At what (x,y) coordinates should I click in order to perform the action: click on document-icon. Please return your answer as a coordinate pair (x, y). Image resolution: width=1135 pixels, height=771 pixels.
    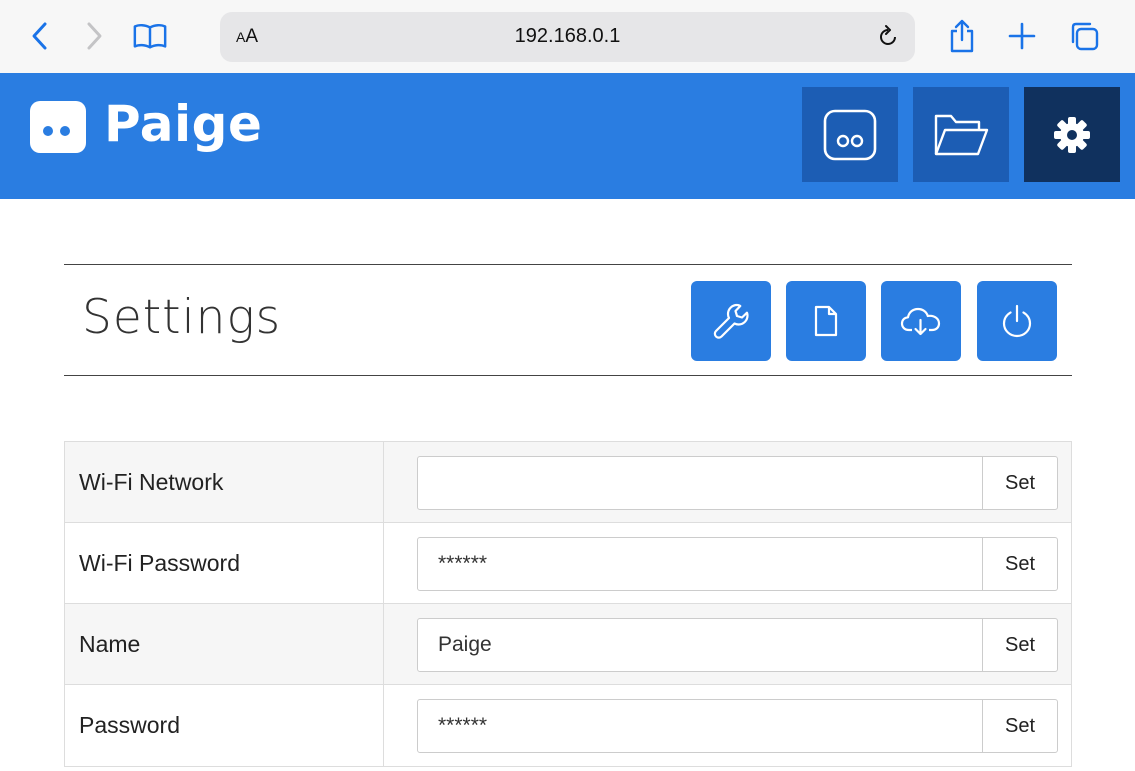
    Looking at the image, I should click on (826, 321).